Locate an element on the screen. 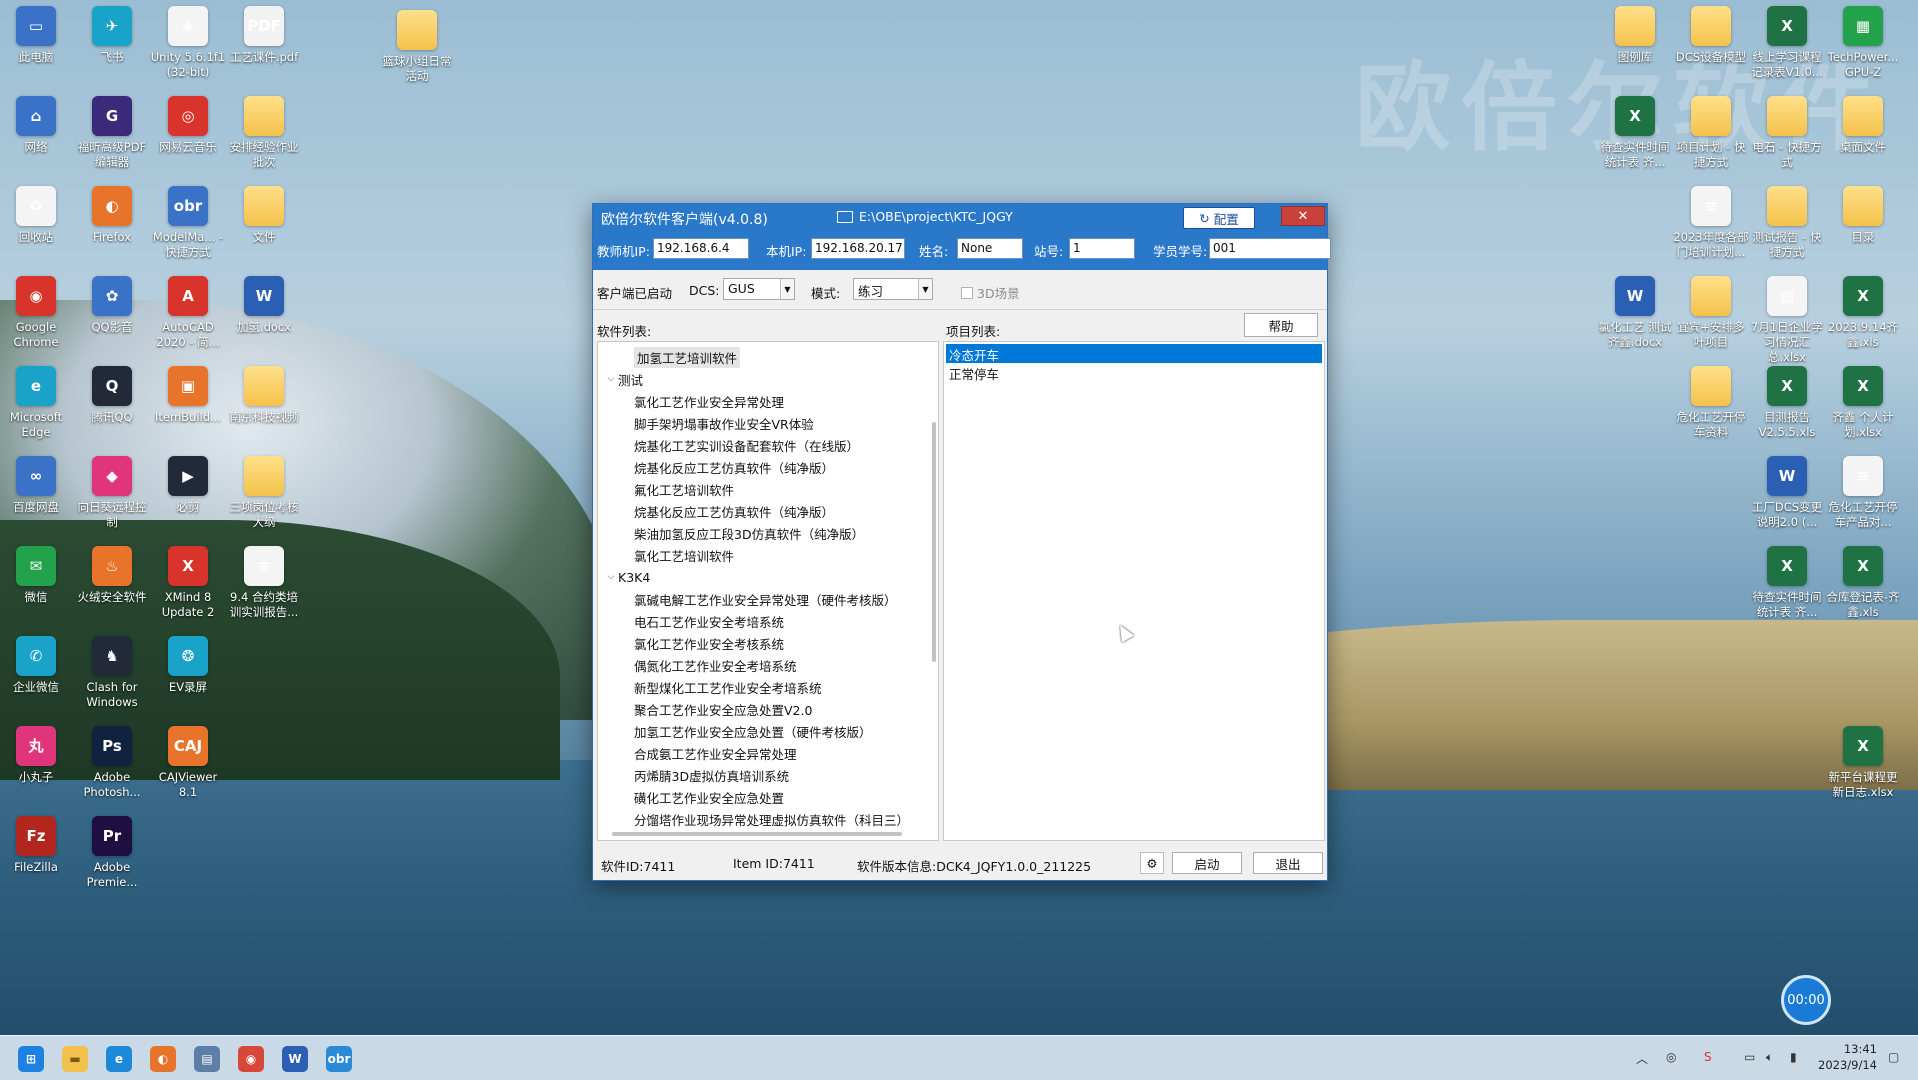 The image size is (1918, 1080). chrome-icon: ◉ is located at coordinates (251, 1059).